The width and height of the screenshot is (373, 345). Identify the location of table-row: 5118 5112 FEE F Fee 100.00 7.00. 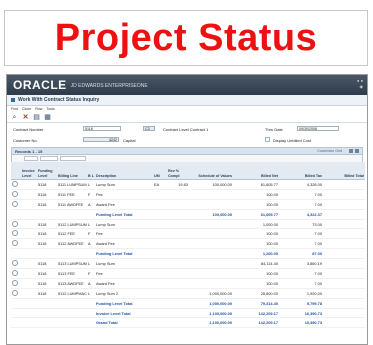
(188, 234).